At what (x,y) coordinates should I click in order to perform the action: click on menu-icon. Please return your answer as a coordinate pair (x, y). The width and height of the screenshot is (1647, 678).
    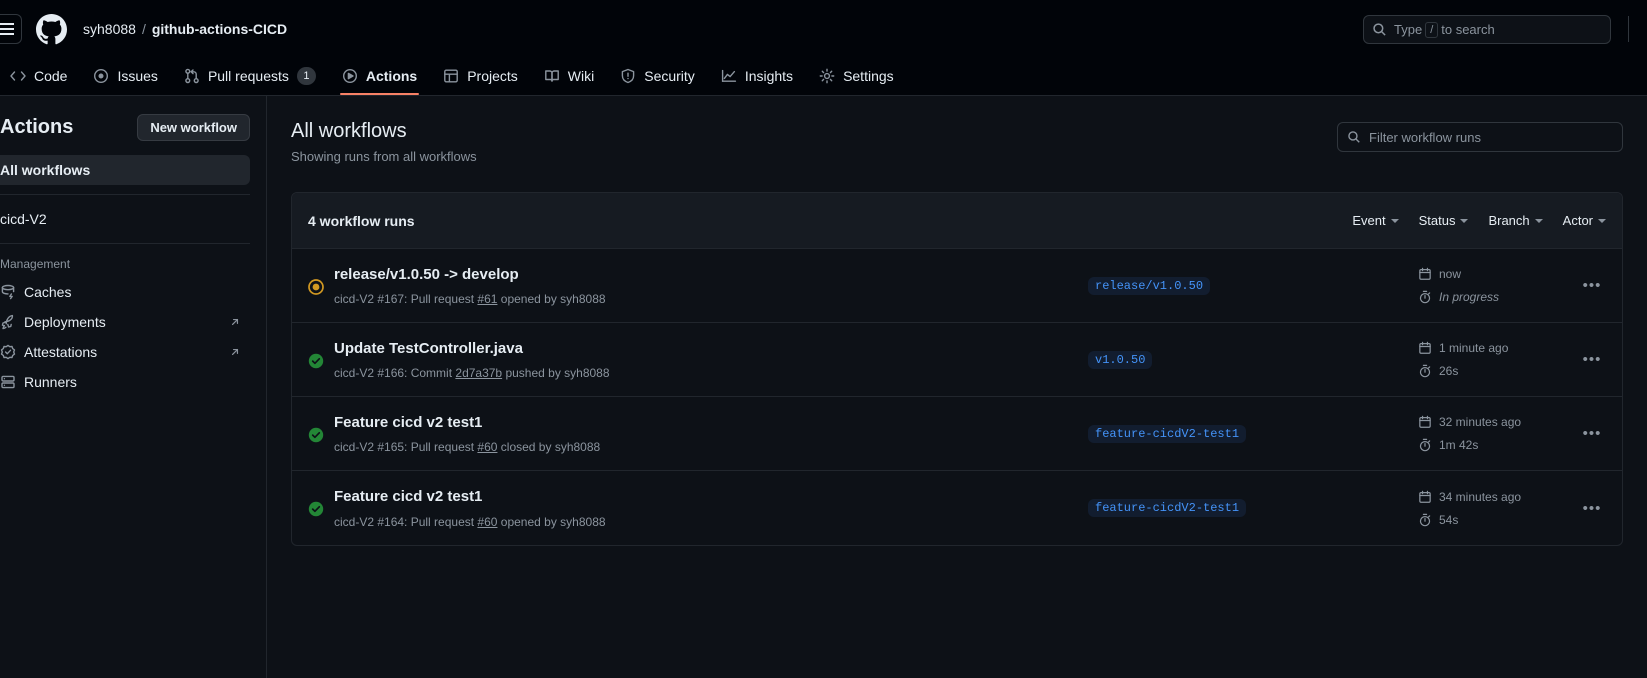
    Looking at the image, I should click on (11, 29).